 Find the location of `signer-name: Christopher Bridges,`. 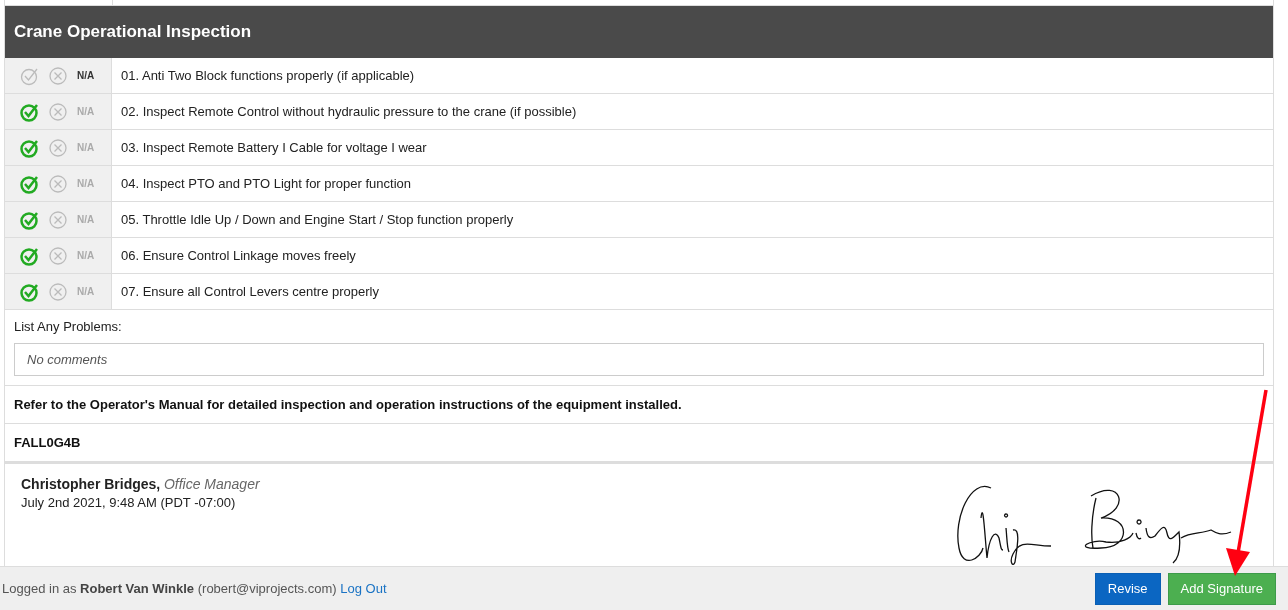

signer-name: Christopher Bridges, is located at coordinates (91, 484).